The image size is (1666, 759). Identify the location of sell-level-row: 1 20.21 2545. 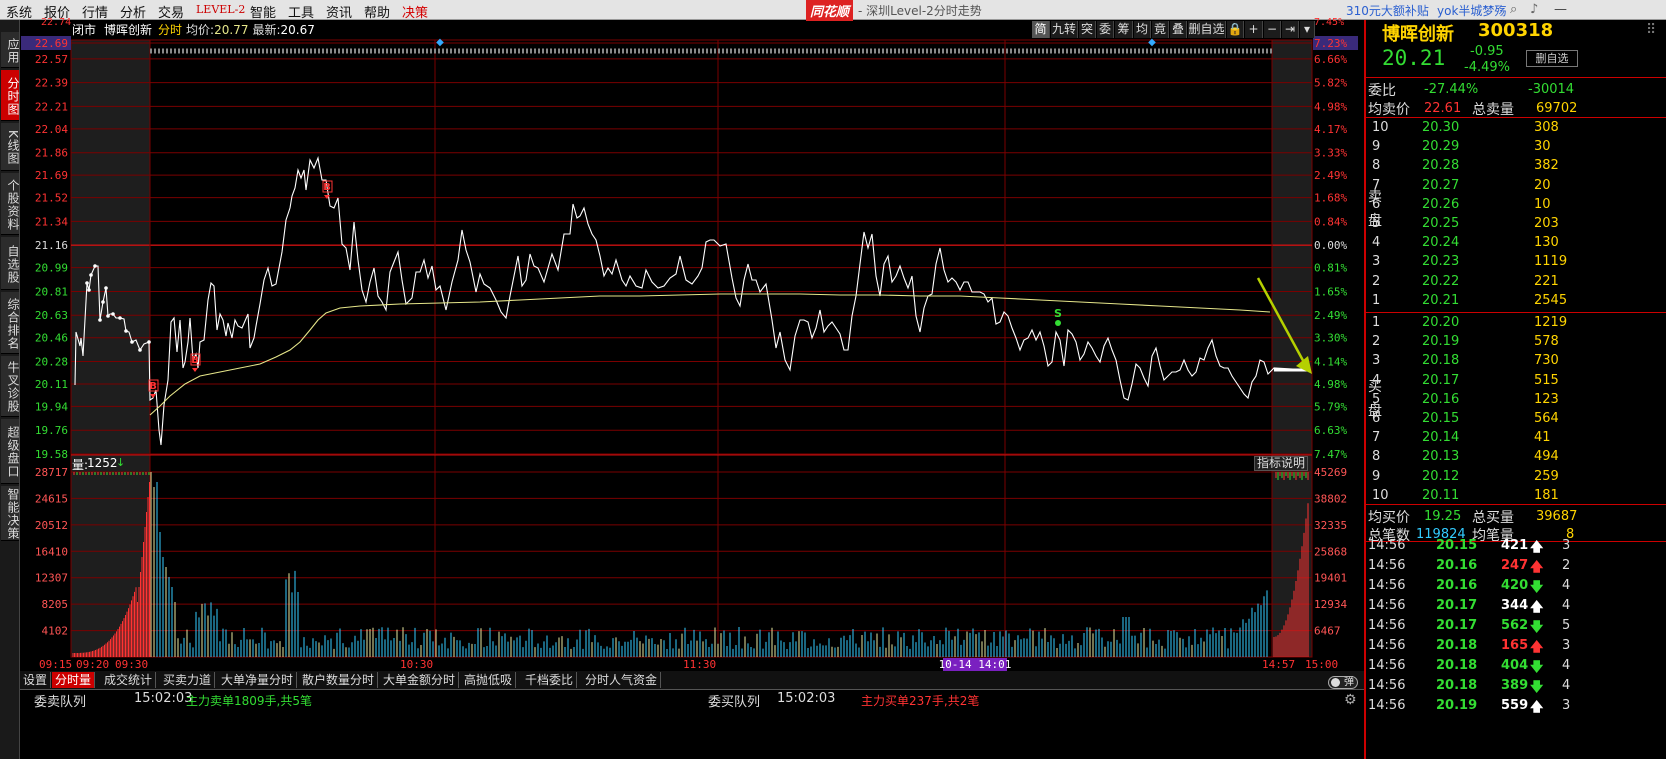
(1516, 301).